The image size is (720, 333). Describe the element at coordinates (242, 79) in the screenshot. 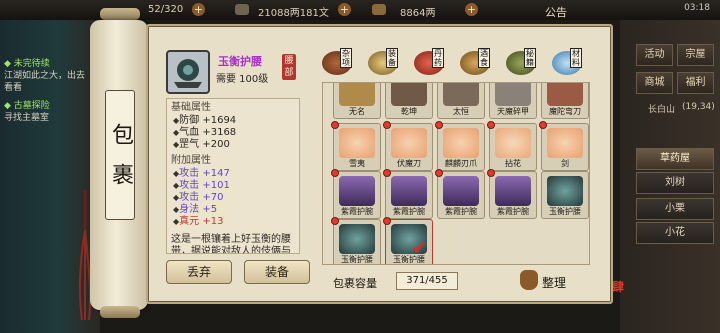

I see `item-requirement: 需要 100级` at that location.